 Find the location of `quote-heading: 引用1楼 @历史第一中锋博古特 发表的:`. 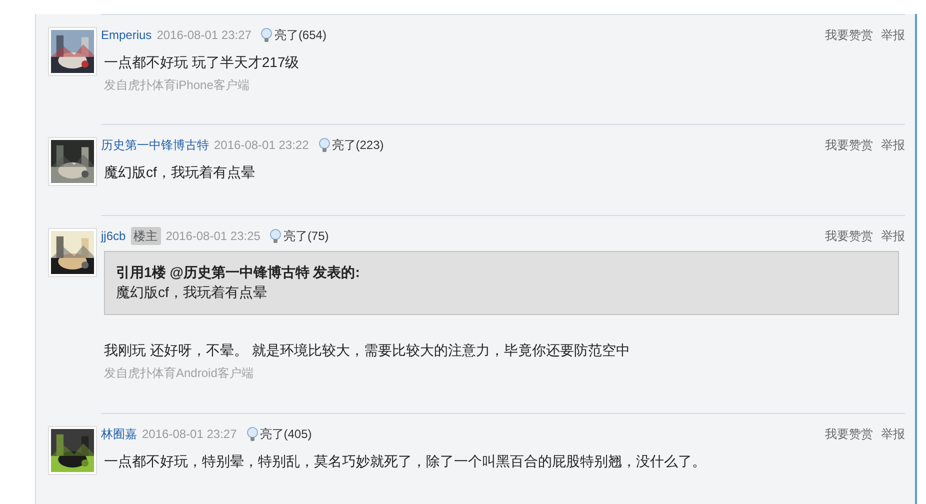

quote-heading: 引用1楼 @历史第一中锋博古特 发表的: is located at coordinates (238, 272).